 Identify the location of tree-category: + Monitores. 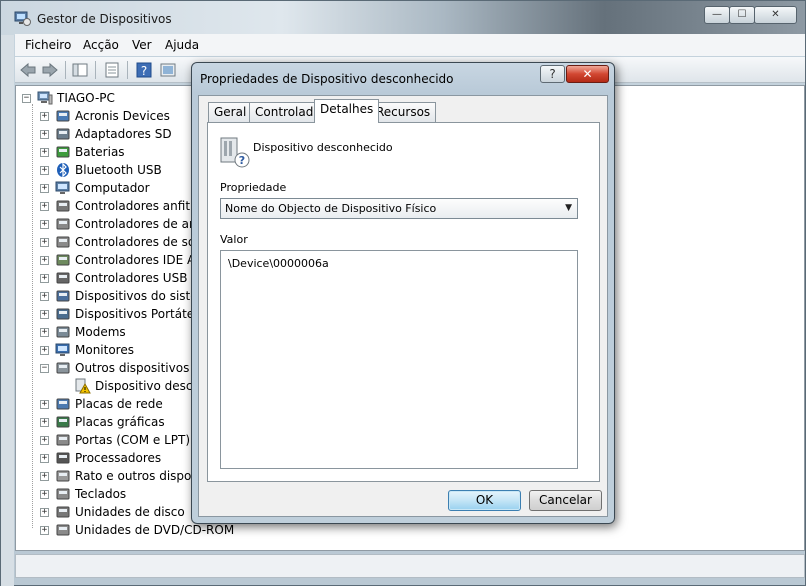
(87, 350).